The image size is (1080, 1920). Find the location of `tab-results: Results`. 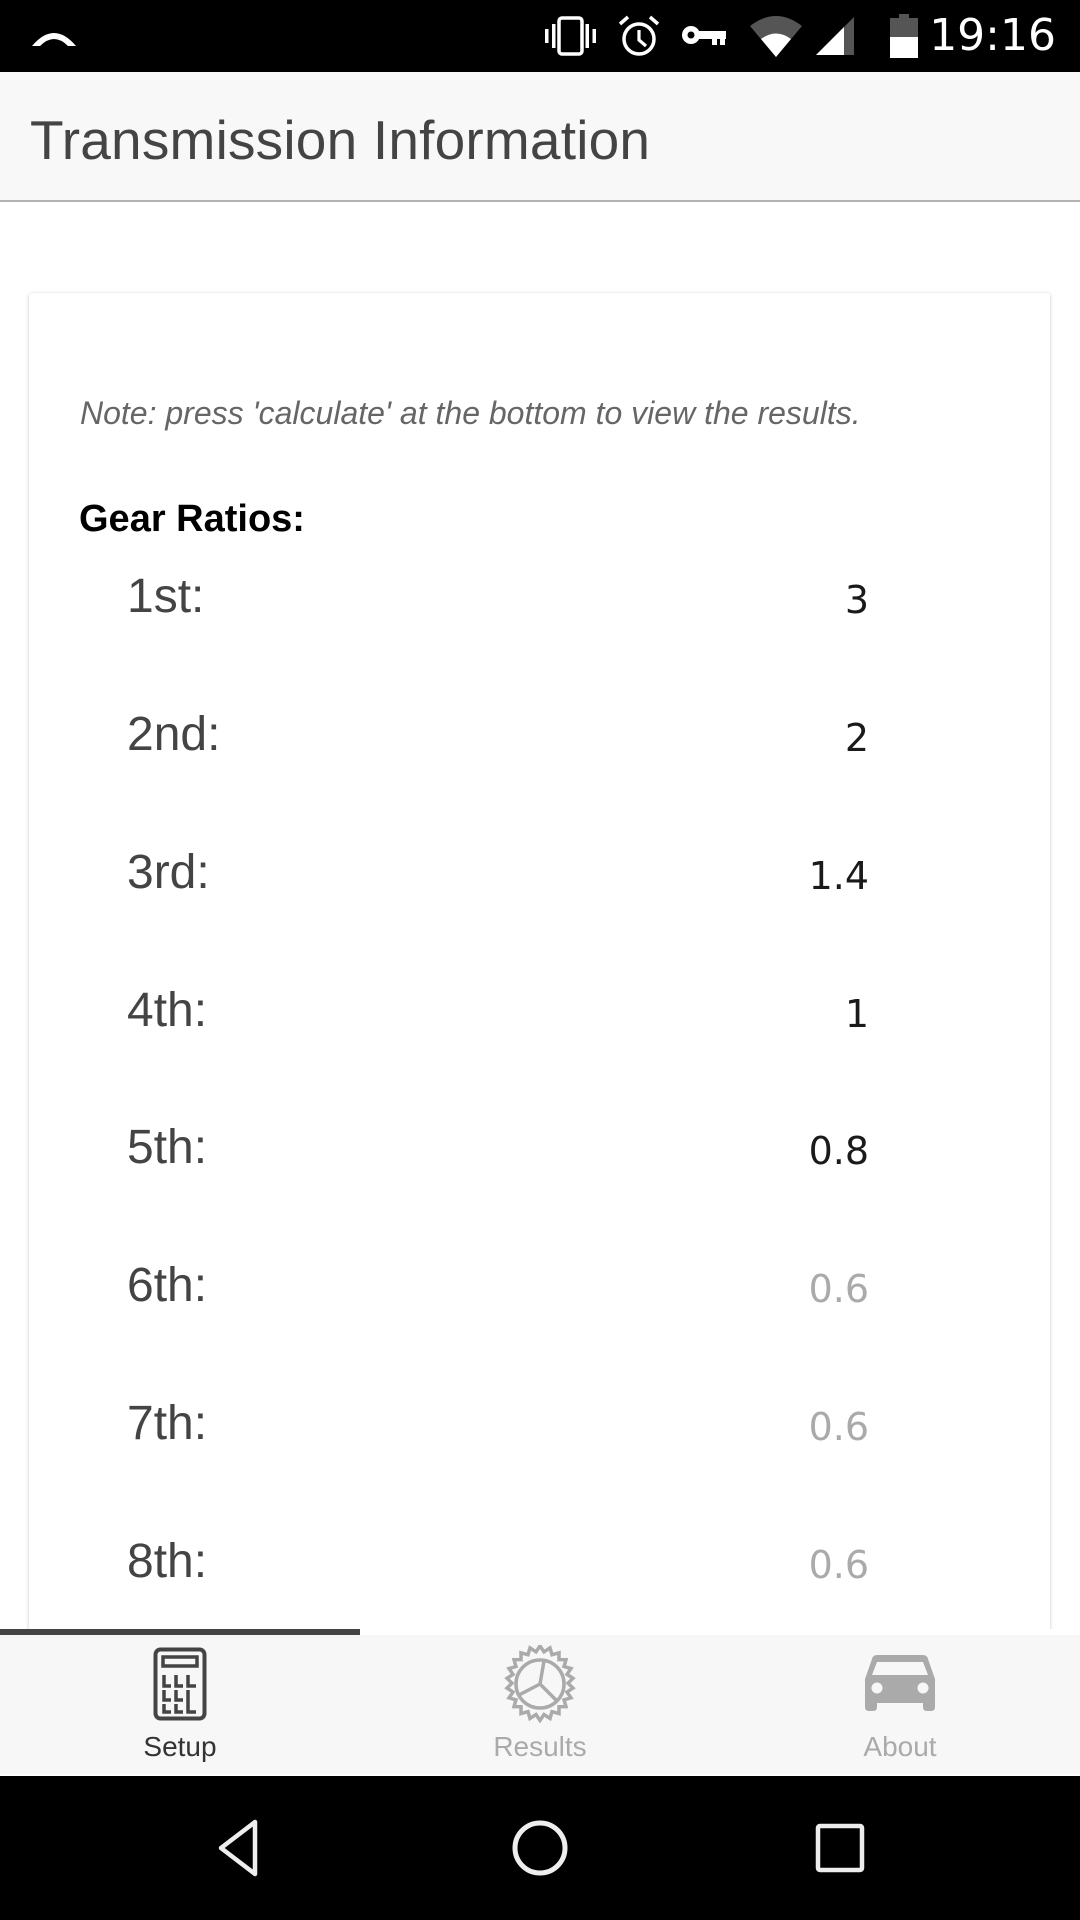

tab-results: Results is located at coordinates (540, 1704).